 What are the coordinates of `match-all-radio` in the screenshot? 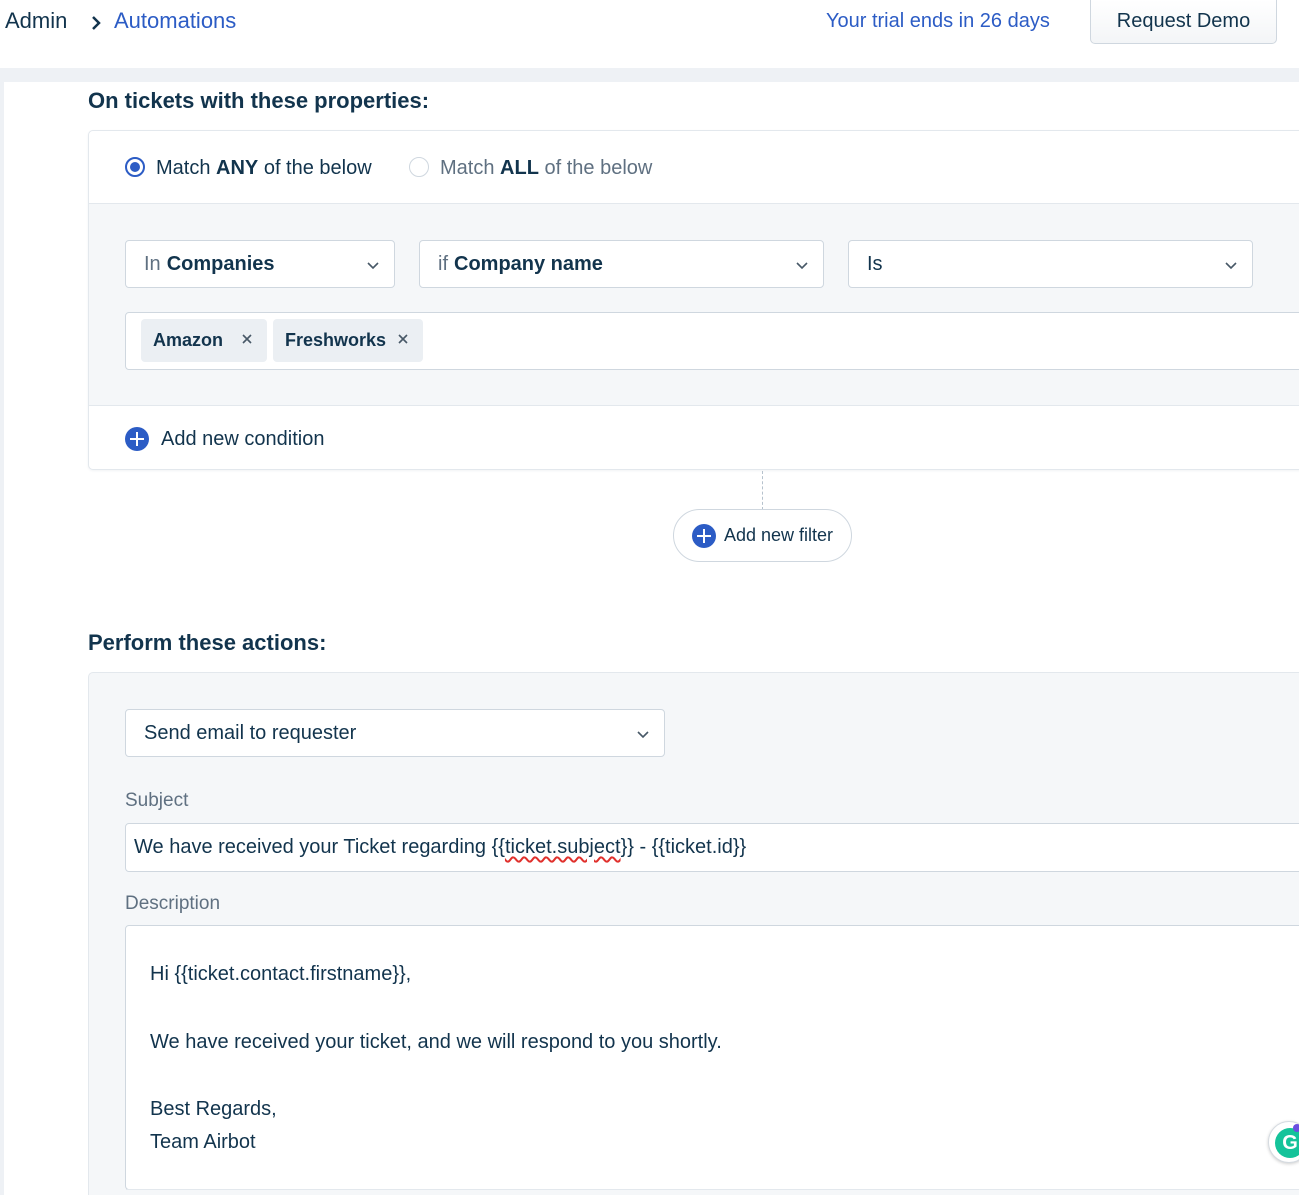 It's located at (419, 167).